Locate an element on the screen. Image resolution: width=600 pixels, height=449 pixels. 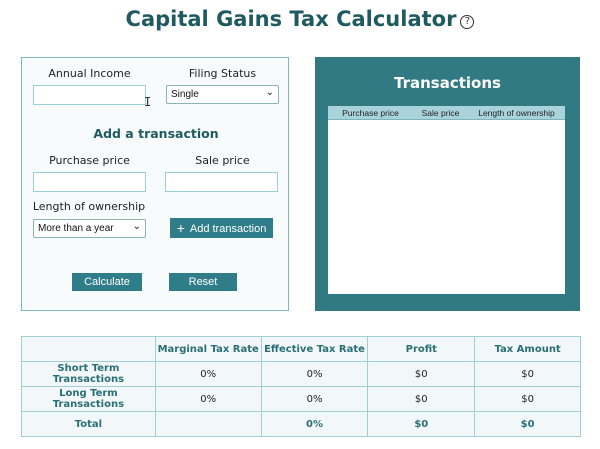
transactions-title: Transactions is located at coordinates (447, 83).